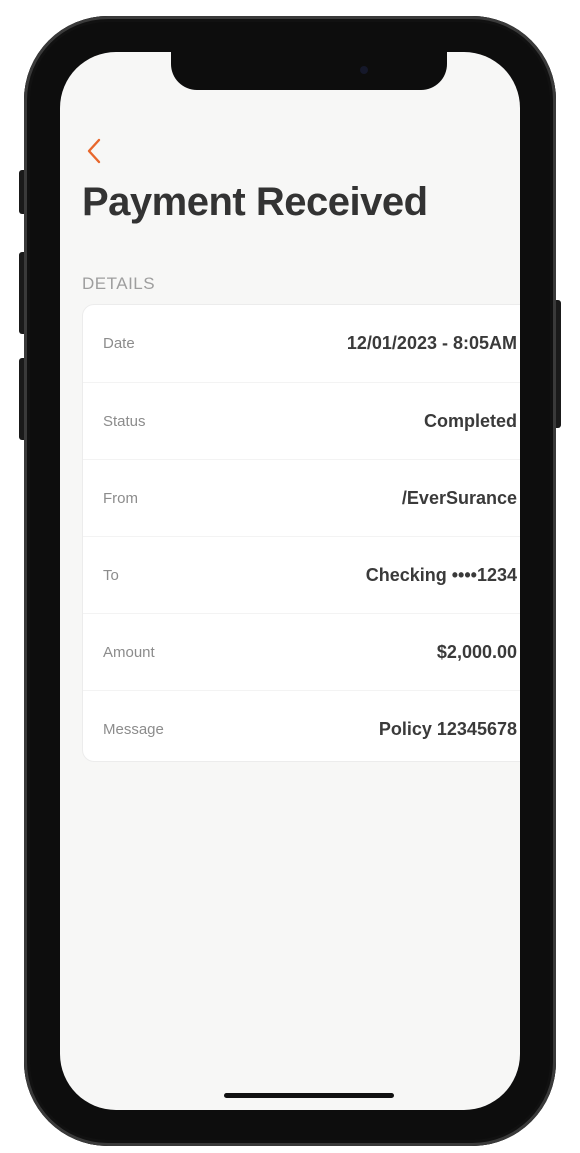 This screenshot has height=1153, width=580. What do you see at coordinates (119, 343) in the screenshot?
I see `detail-label: Date` at bounding box center [119, 343].